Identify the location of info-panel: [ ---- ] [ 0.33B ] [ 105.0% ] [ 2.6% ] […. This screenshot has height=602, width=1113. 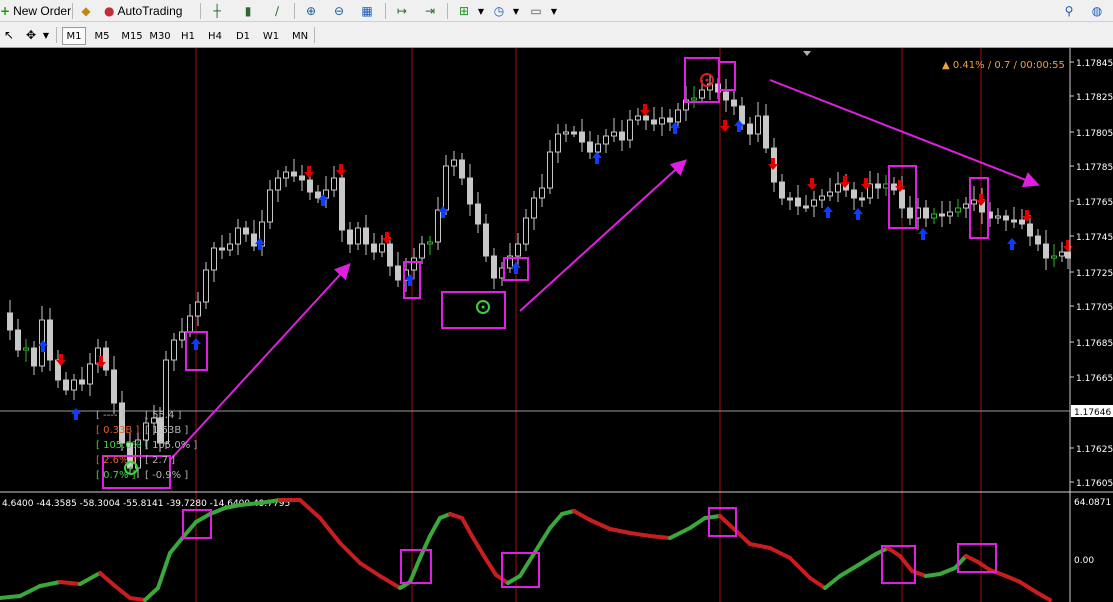
(146, 445).